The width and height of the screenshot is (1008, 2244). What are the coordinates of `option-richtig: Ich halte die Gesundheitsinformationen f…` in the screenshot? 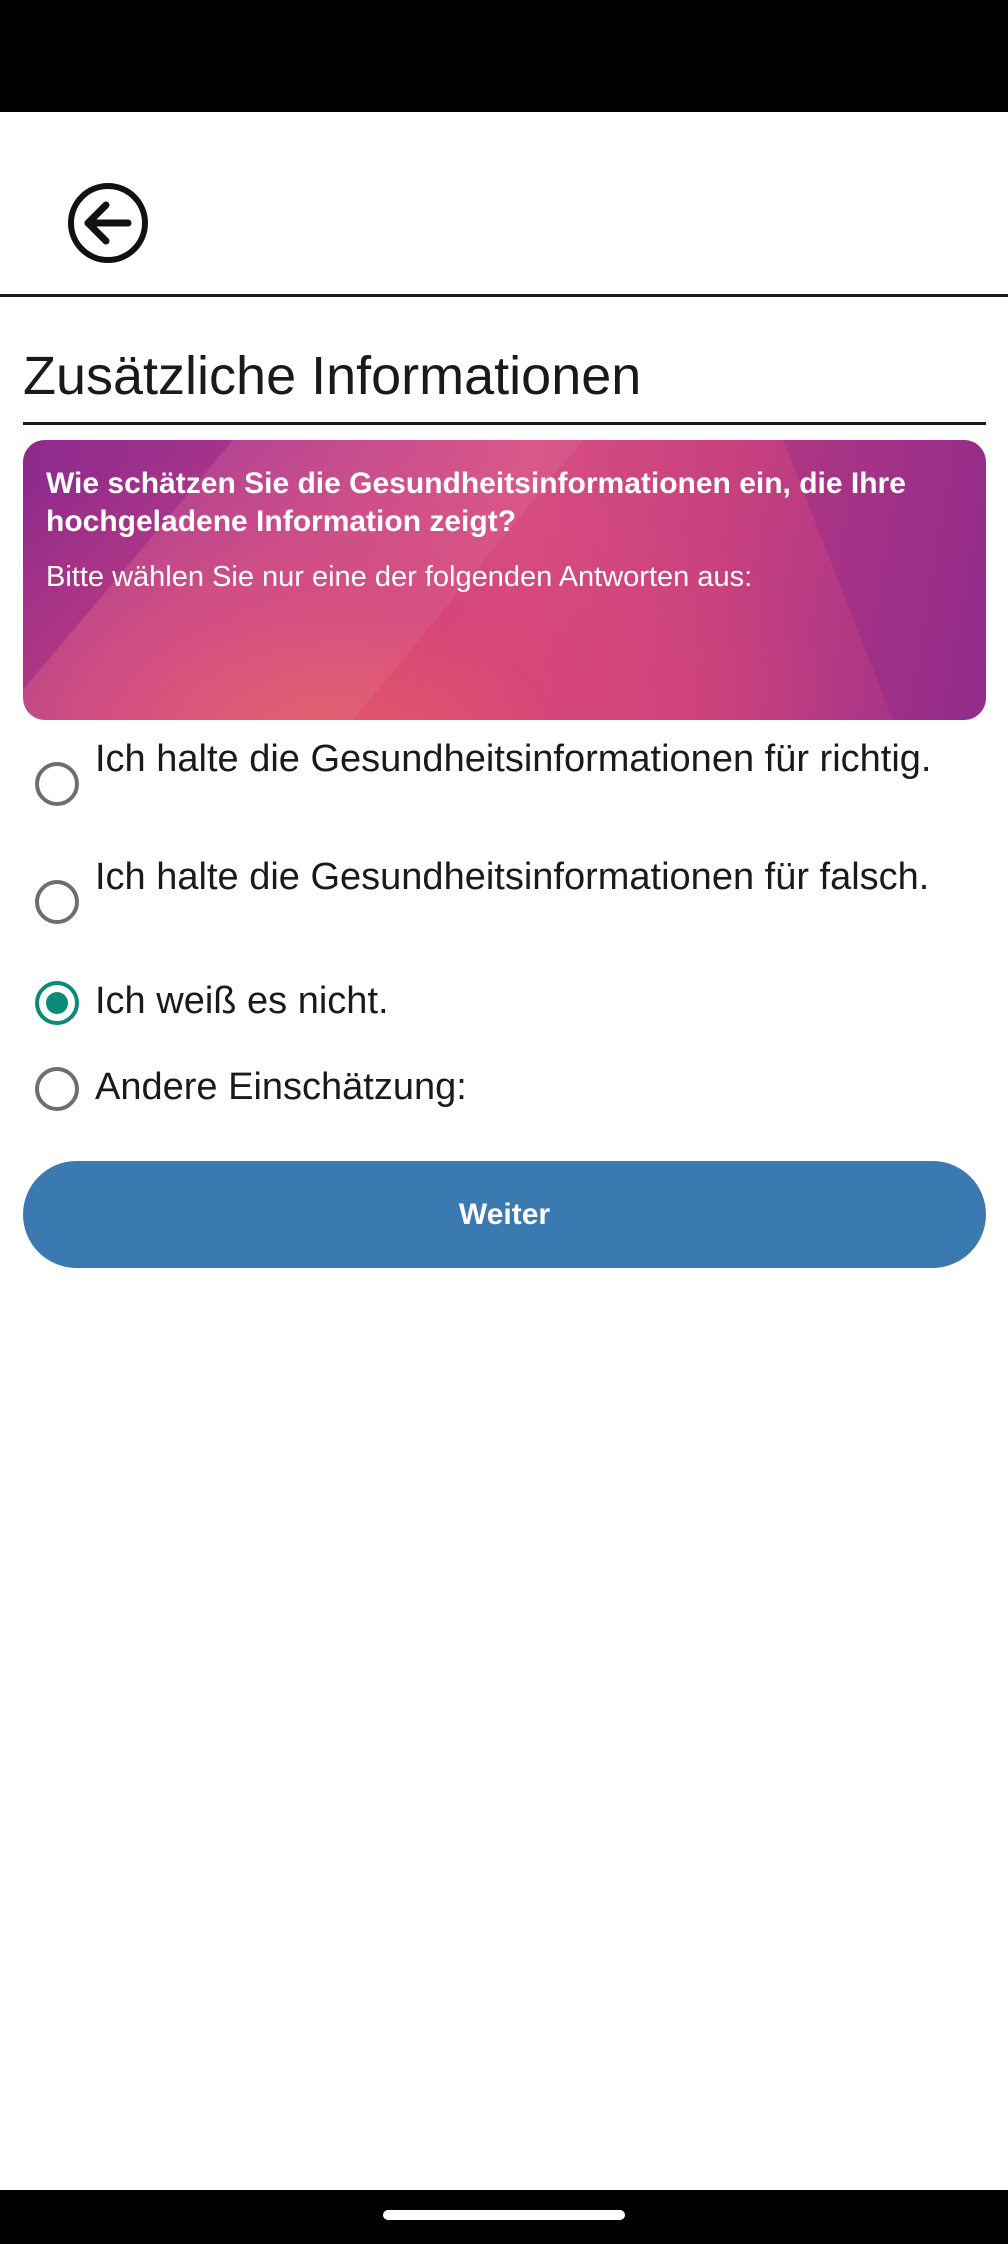 It's located at (504, 785).